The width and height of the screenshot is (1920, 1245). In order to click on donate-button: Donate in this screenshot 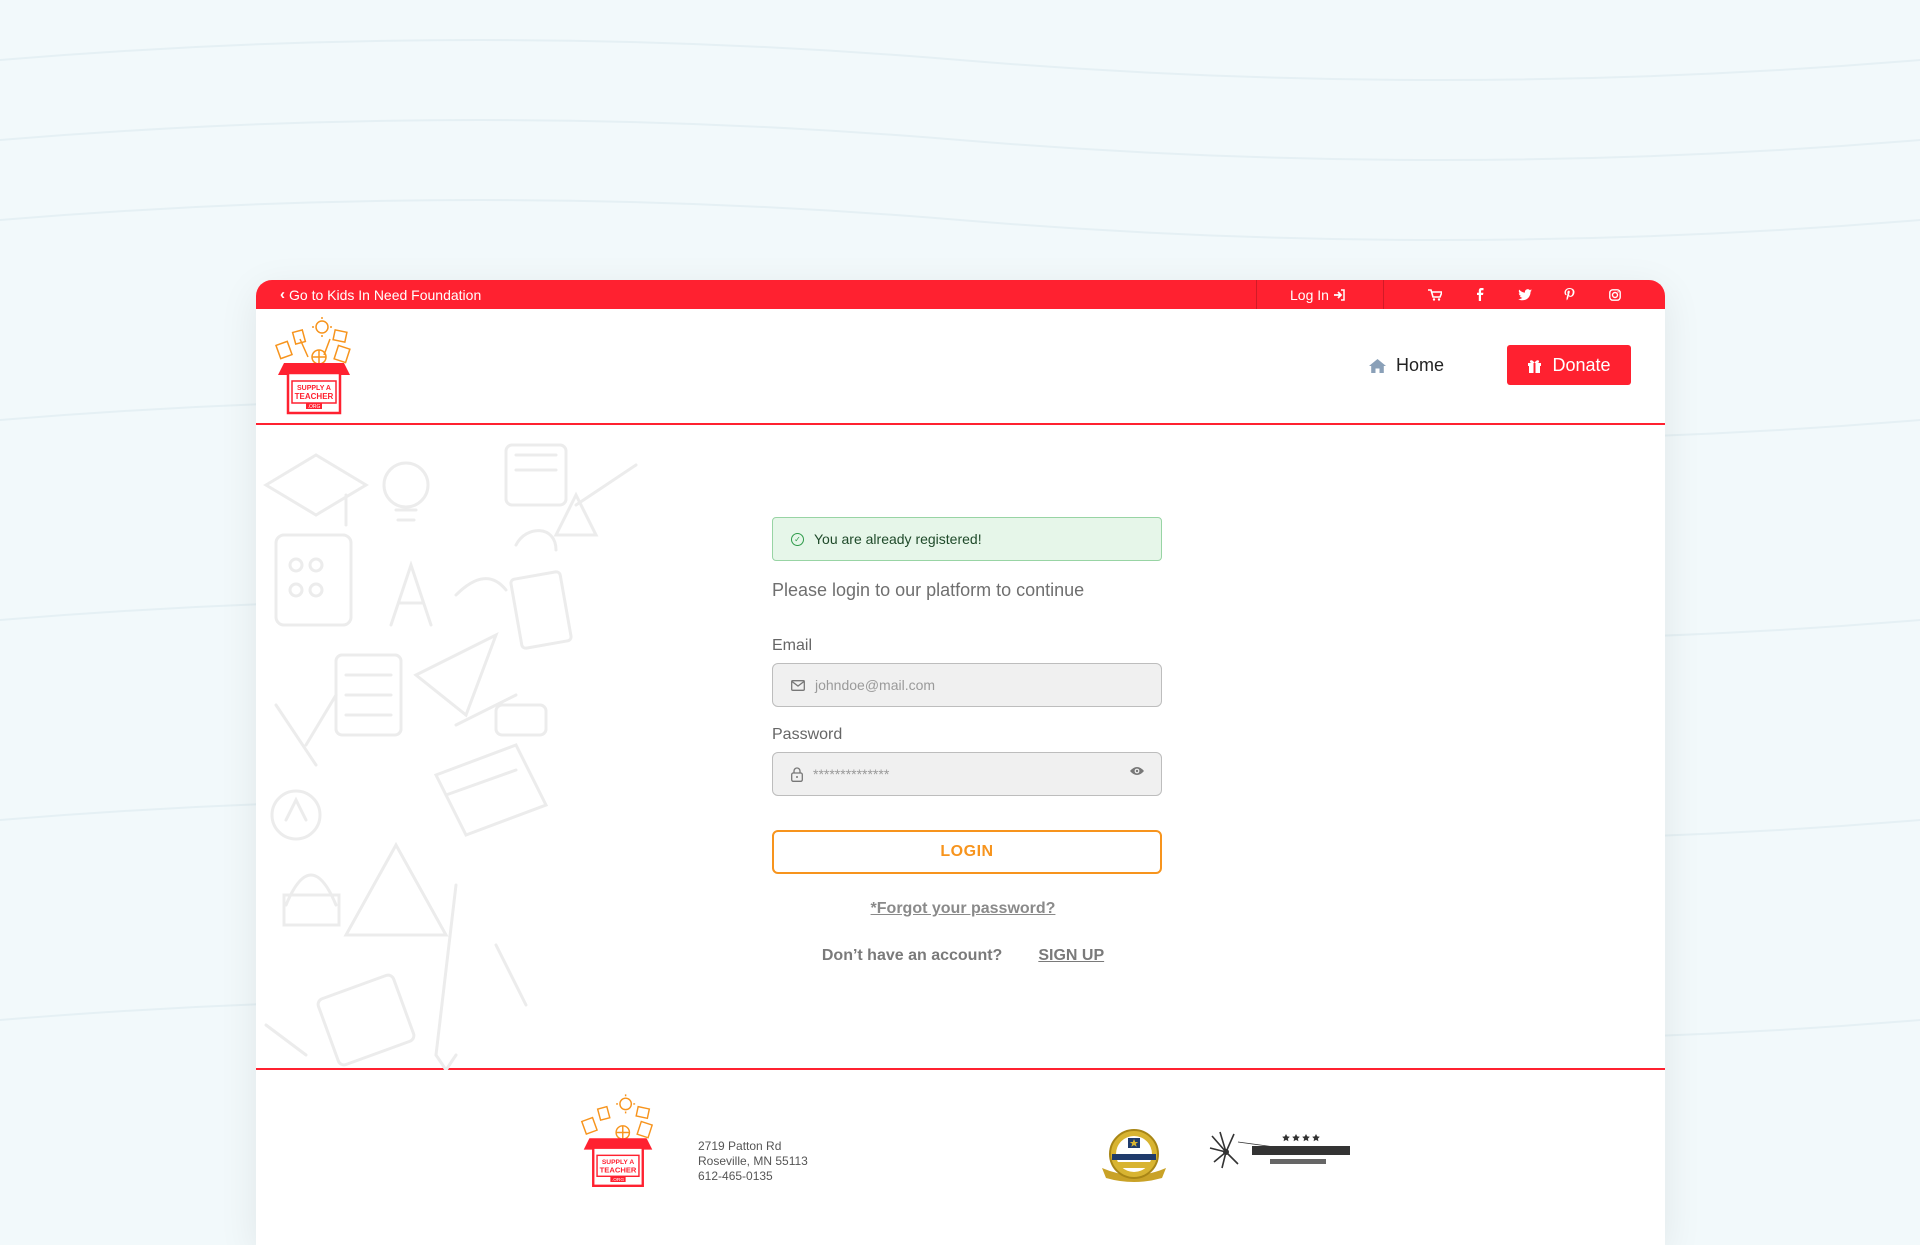, I will do `click(1569, 365)`.